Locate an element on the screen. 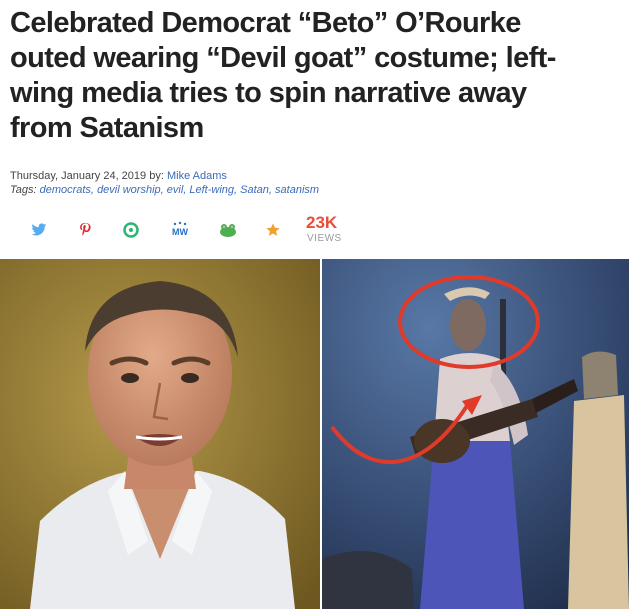  tag-link: satanism is located at coordinates (297, 190).